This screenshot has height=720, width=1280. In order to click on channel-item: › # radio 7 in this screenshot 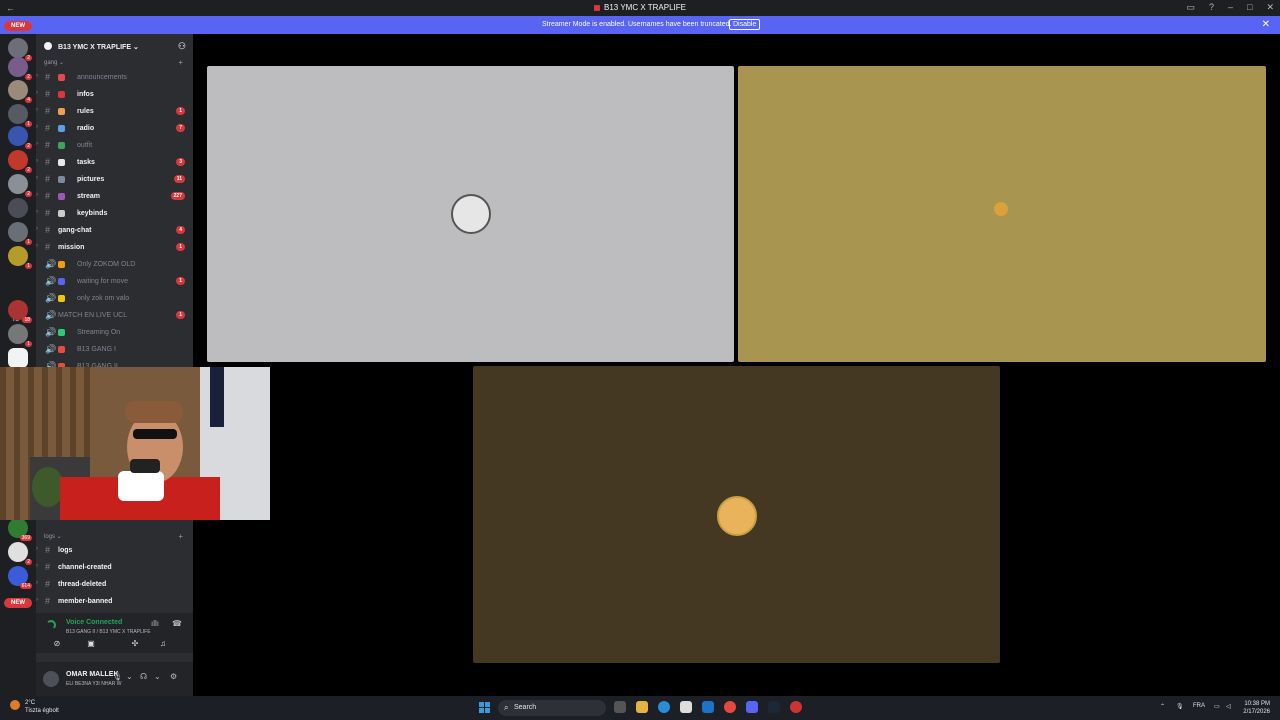, I will do `click(114, 128)`.